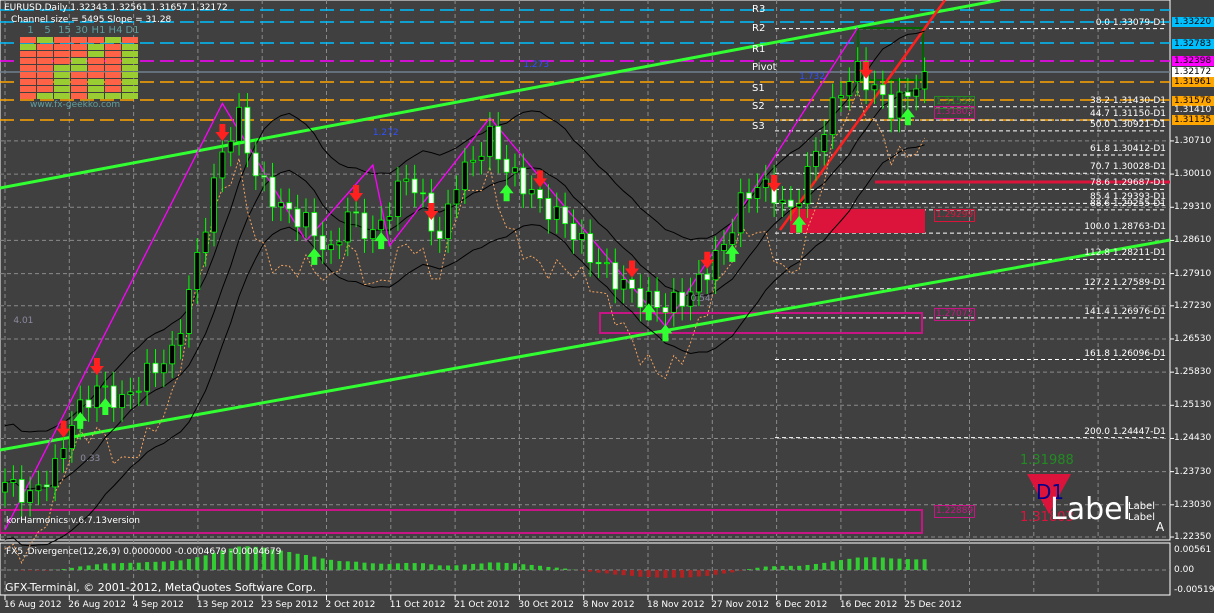 The image size is (1214, 613). Describe the element at coordinates (758, 126) in the screenshot. I see `pivot-label-s3: S3` at that location.